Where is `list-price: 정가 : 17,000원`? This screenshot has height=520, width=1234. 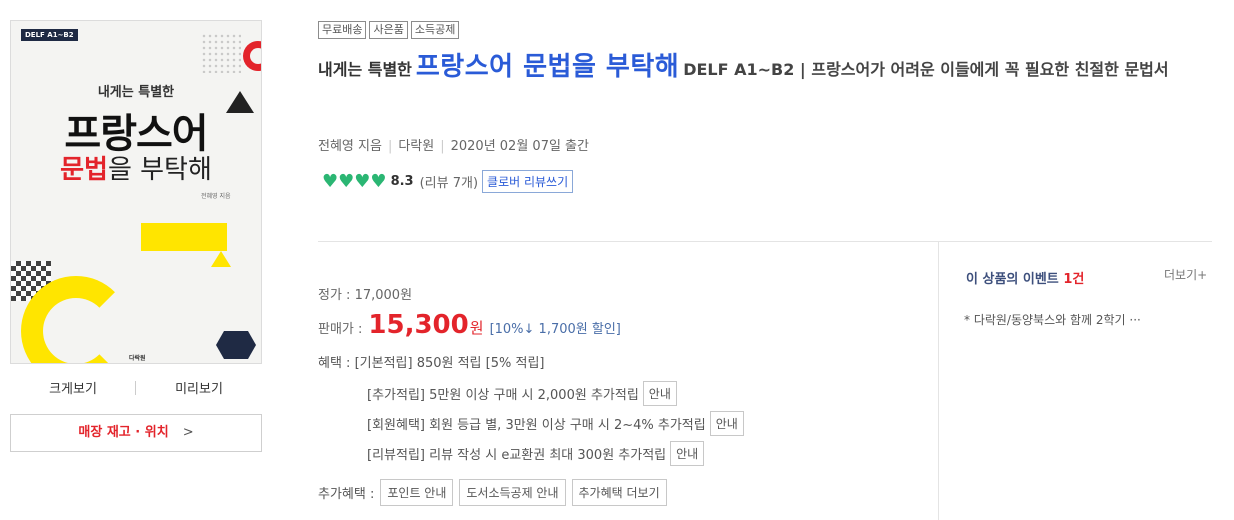
list-price: 정가 : 17,000원 is located at coordinates (365, 293).